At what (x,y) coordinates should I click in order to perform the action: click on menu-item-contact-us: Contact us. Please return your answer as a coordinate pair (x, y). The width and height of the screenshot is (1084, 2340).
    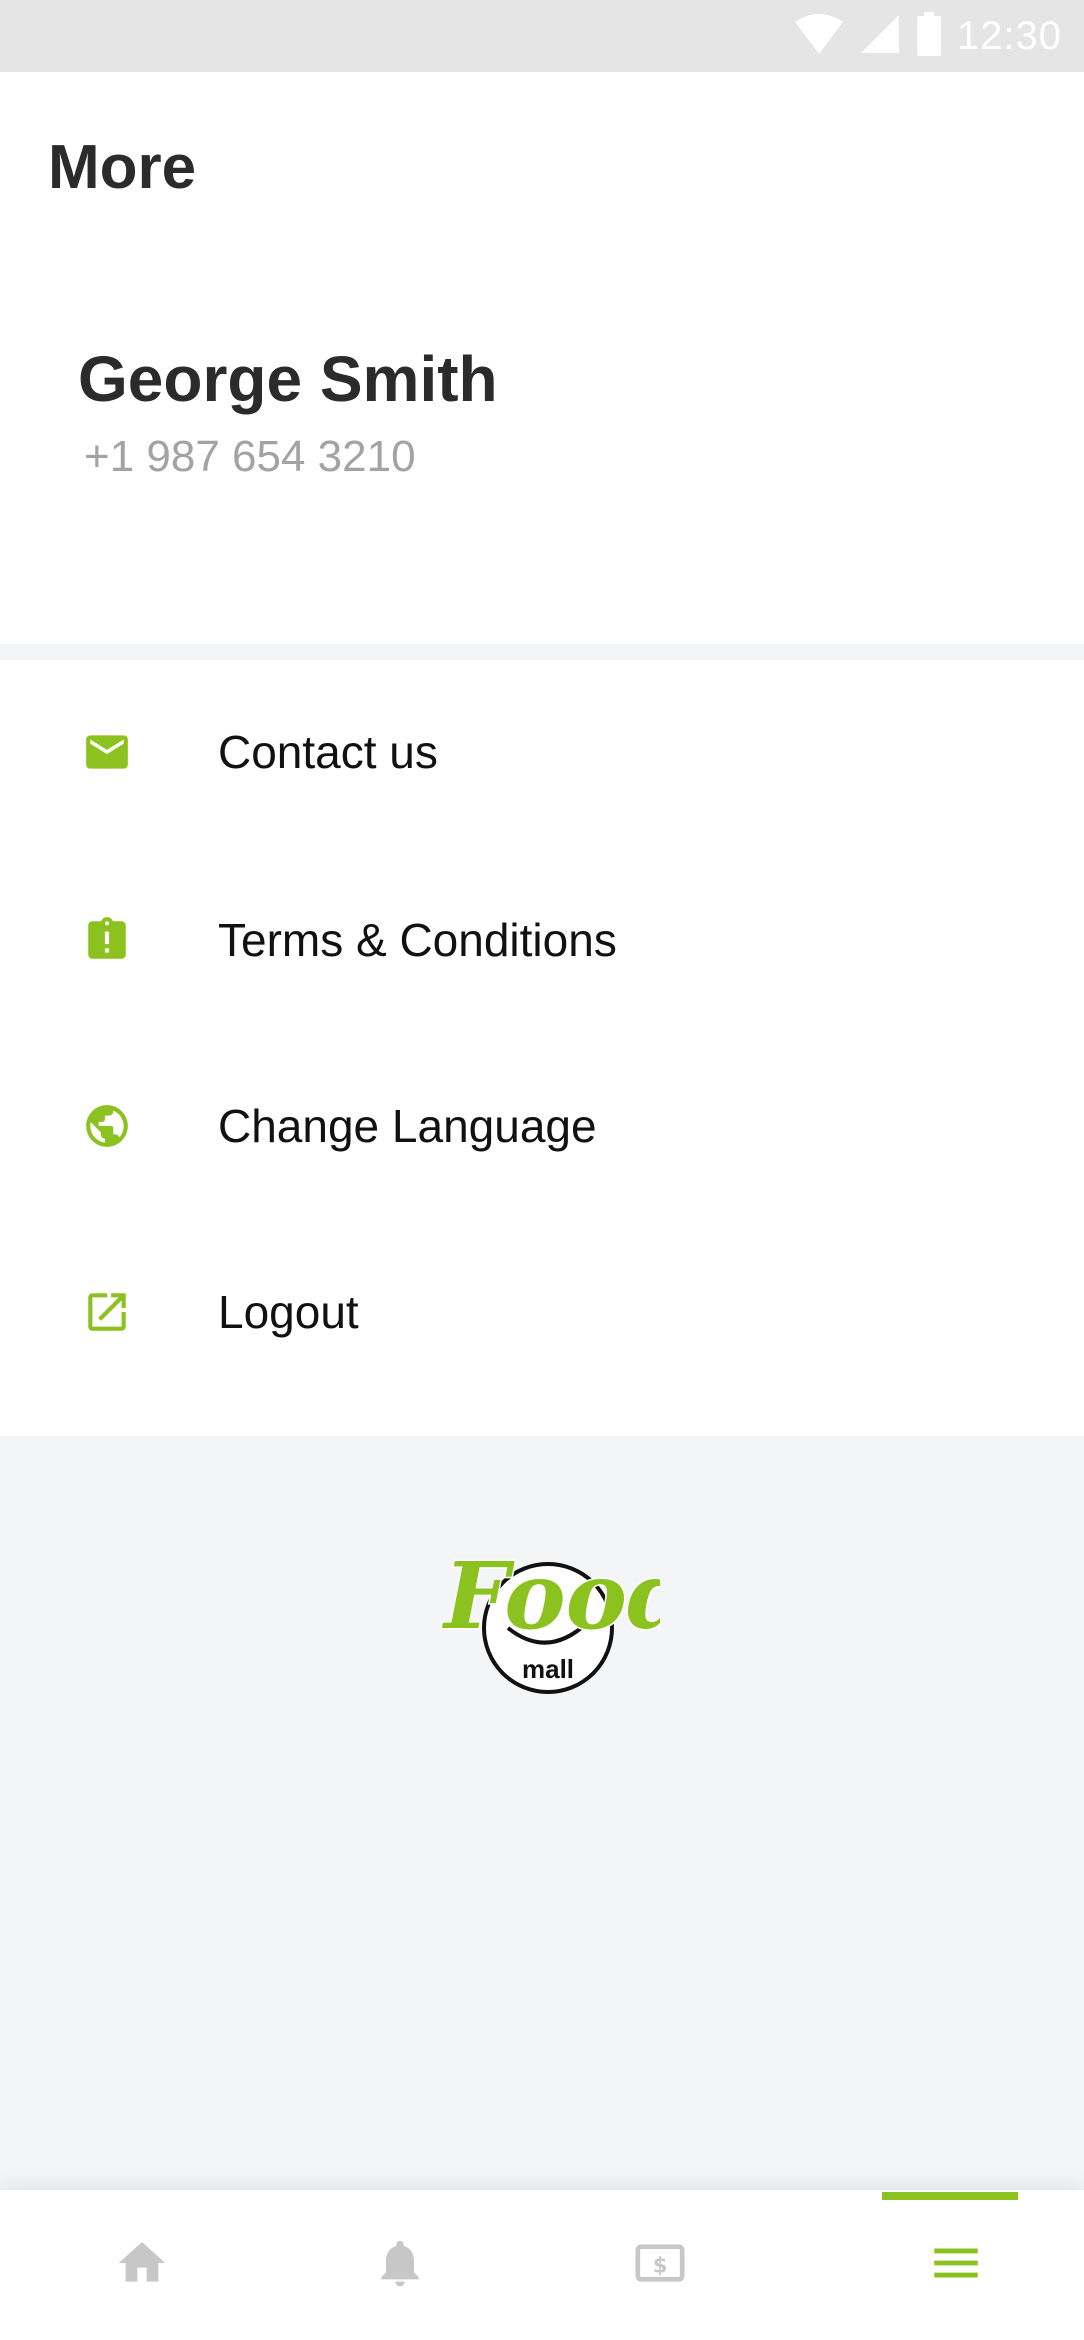
    Looking at the image, I should click on (542, 752).